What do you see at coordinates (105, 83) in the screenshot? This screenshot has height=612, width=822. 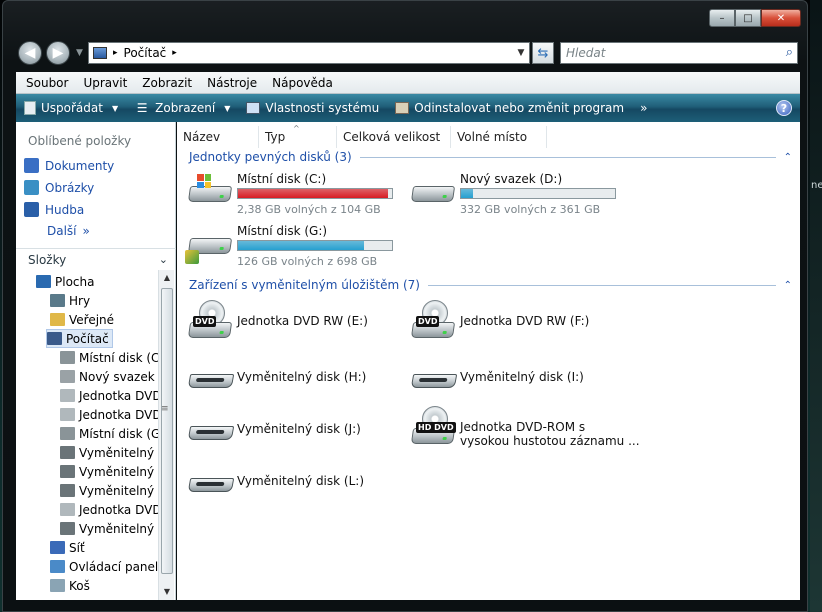 I see `menu-edit: Upravit` at bounding box center [105, 83].